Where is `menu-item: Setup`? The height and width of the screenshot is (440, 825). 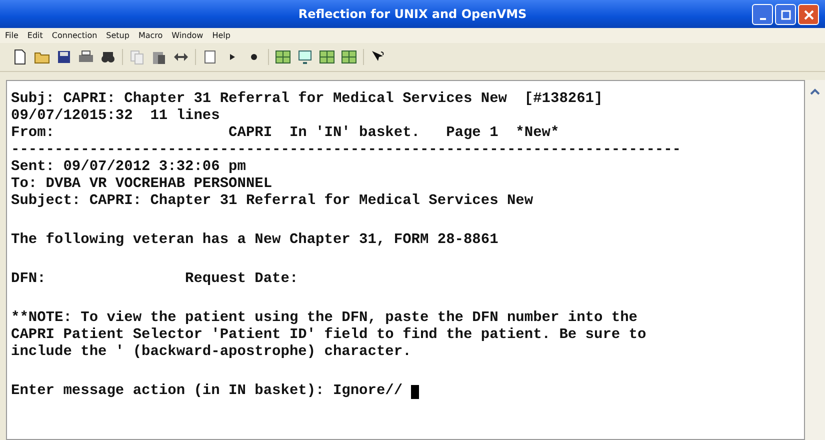 menu-item: Setup is located at coordinates (118, 35).